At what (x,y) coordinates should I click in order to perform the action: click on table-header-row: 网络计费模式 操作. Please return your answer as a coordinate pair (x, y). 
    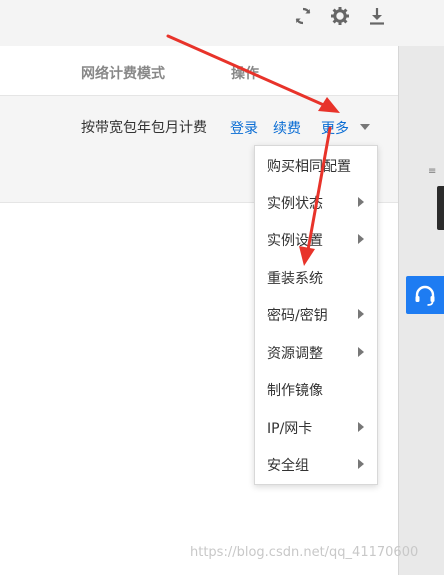
    Looking at the image, I should click on (199, 71).